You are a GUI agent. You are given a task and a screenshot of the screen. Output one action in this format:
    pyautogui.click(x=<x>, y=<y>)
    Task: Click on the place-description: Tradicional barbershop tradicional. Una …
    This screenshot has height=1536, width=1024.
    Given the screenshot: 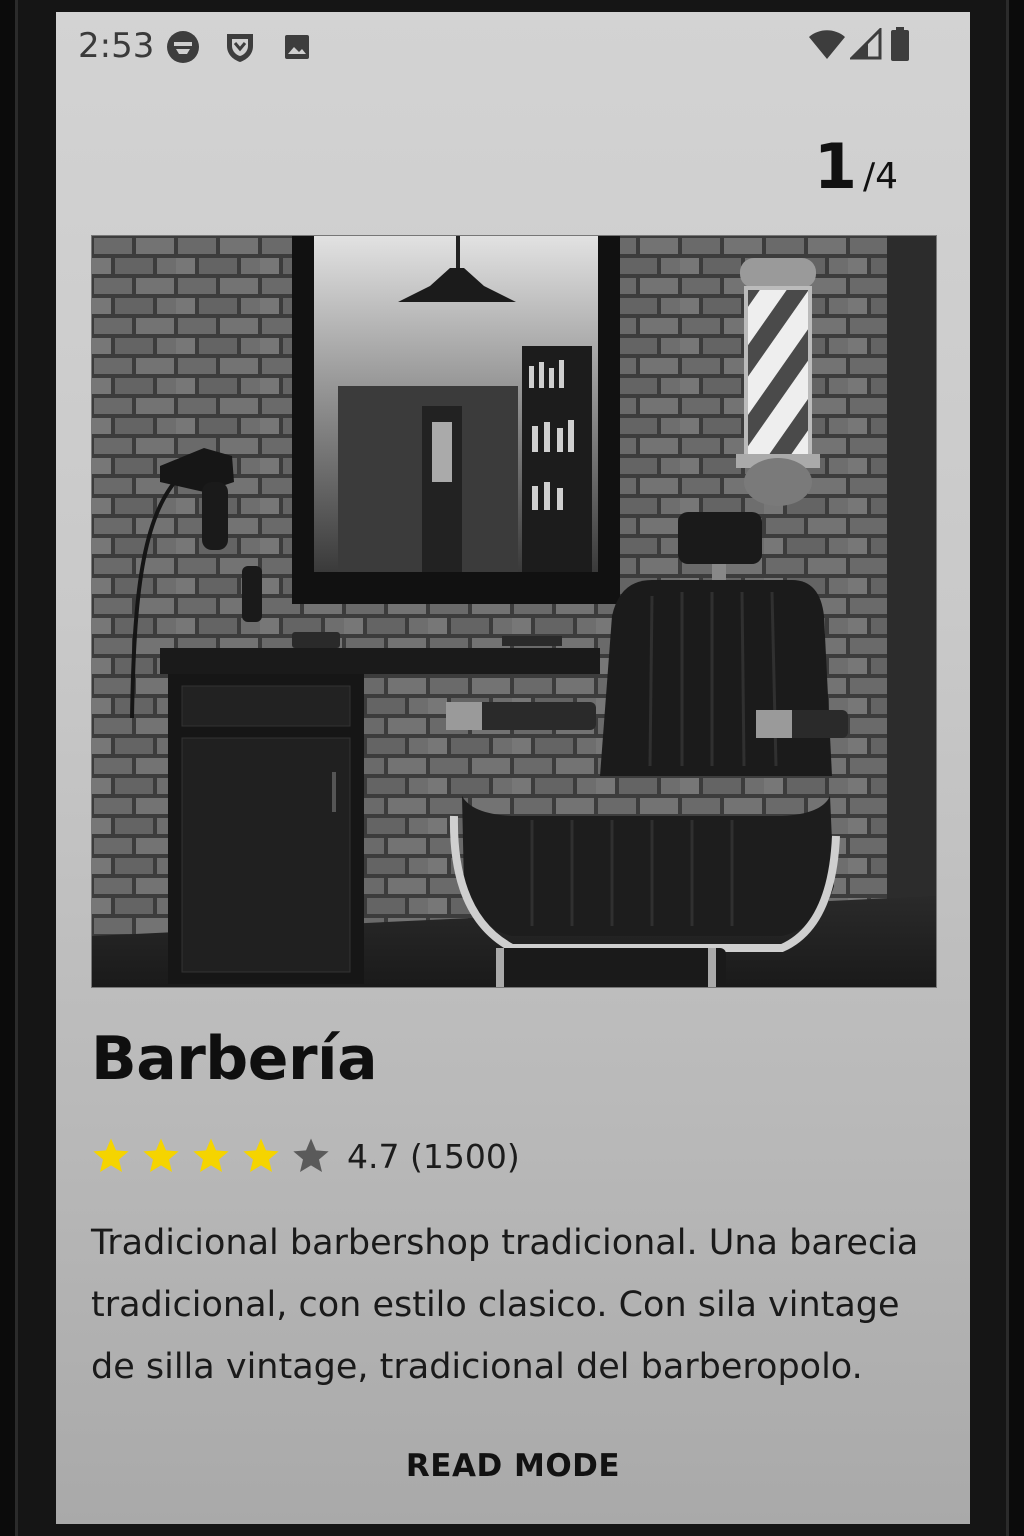 What is the action you would take?
    pyautogui.click(x=505, y=1305)
    